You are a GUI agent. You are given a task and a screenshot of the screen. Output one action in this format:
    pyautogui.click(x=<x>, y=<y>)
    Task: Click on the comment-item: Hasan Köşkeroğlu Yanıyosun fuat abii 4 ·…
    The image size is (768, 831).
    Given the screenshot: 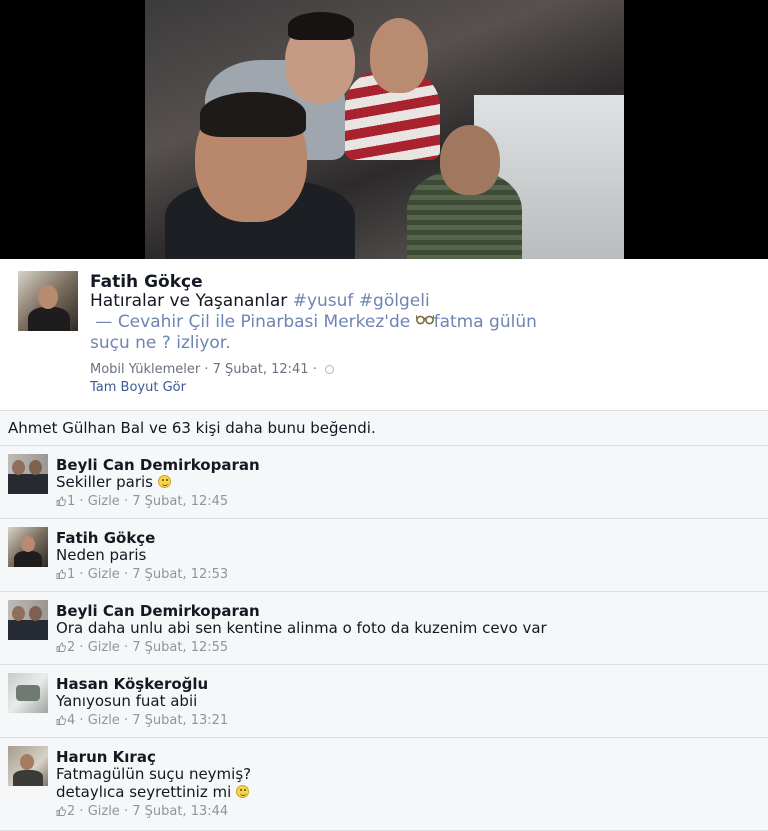 What is the action you would take?
    pyautogui.click(x=384, y=701)
    